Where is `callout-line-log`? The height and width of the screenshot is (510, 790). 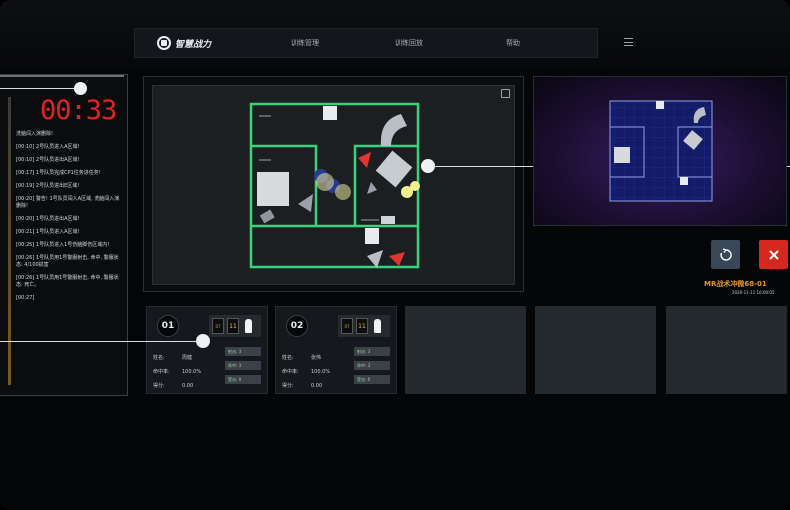
callout-line-log is located at coordinates (40, 88).